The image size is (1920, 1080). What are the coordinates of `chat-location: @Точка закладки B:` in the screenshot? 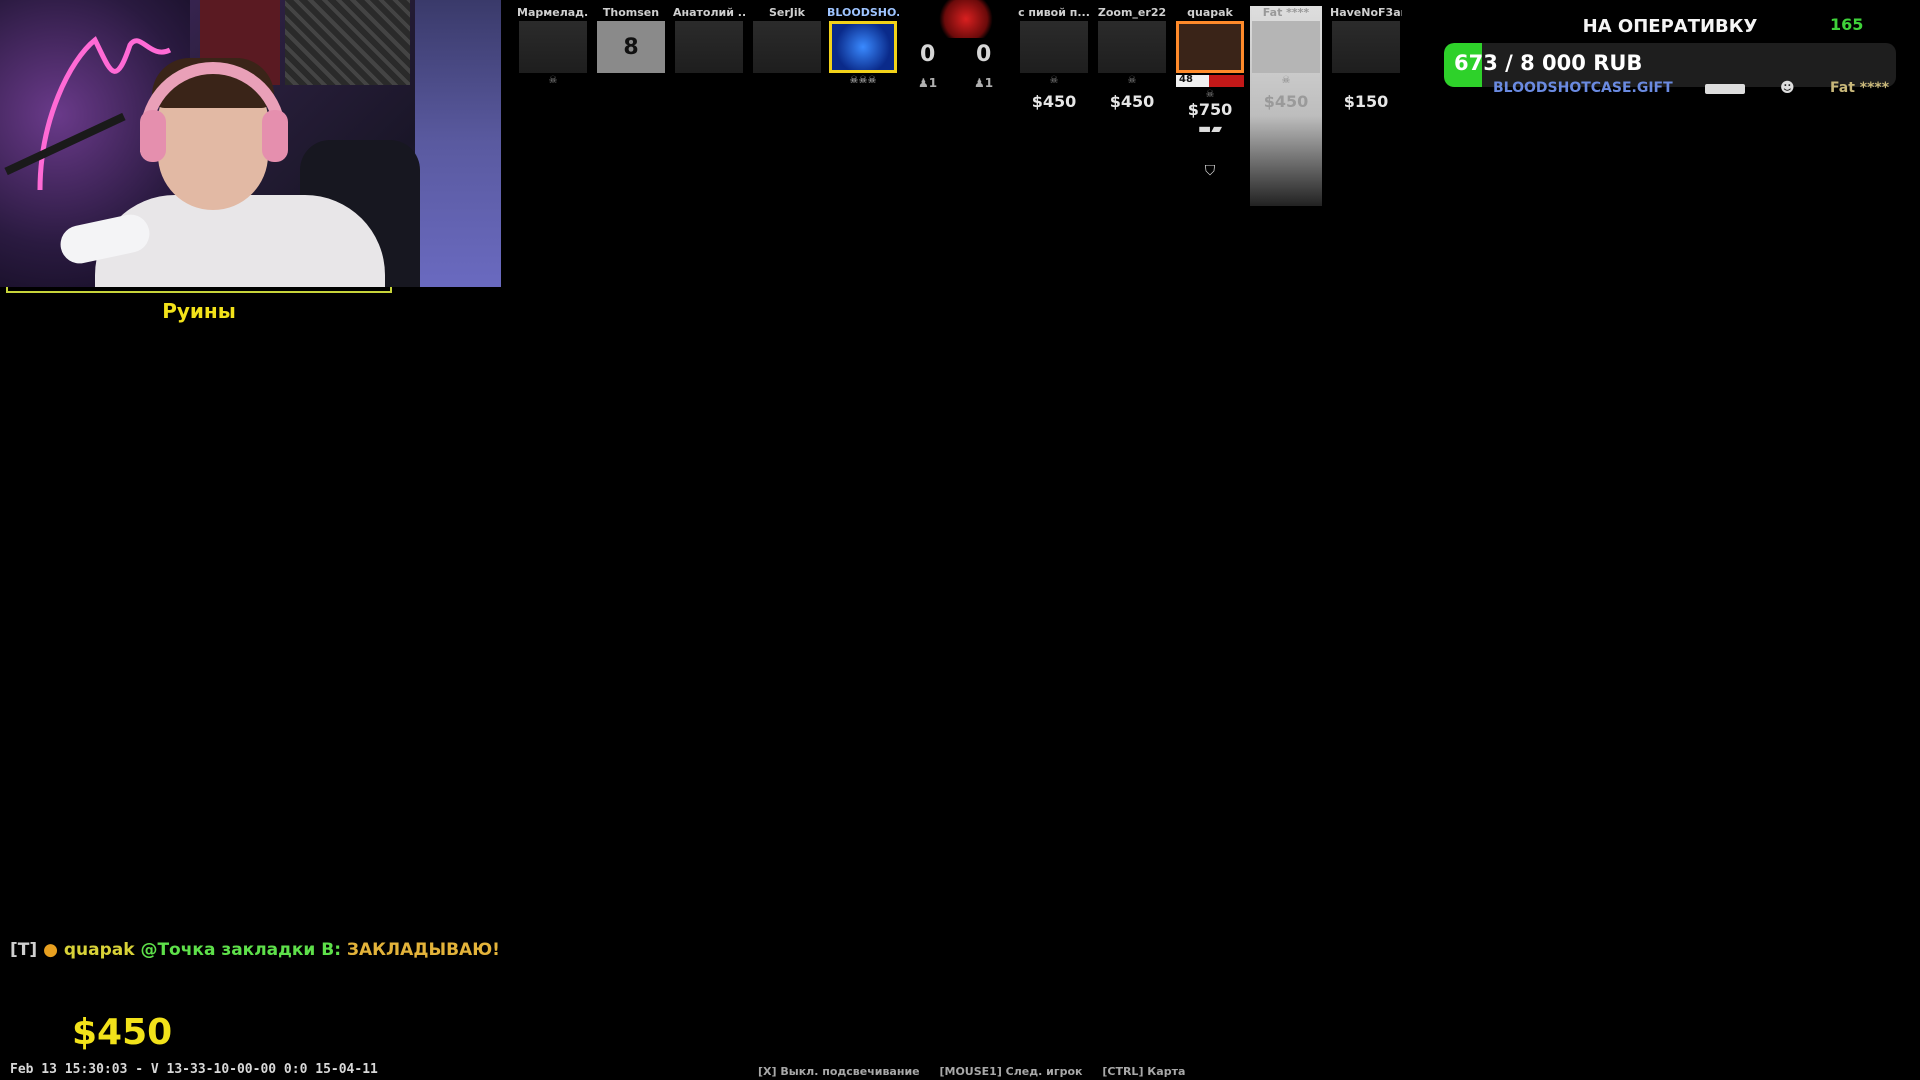 It's located at (240, 950).